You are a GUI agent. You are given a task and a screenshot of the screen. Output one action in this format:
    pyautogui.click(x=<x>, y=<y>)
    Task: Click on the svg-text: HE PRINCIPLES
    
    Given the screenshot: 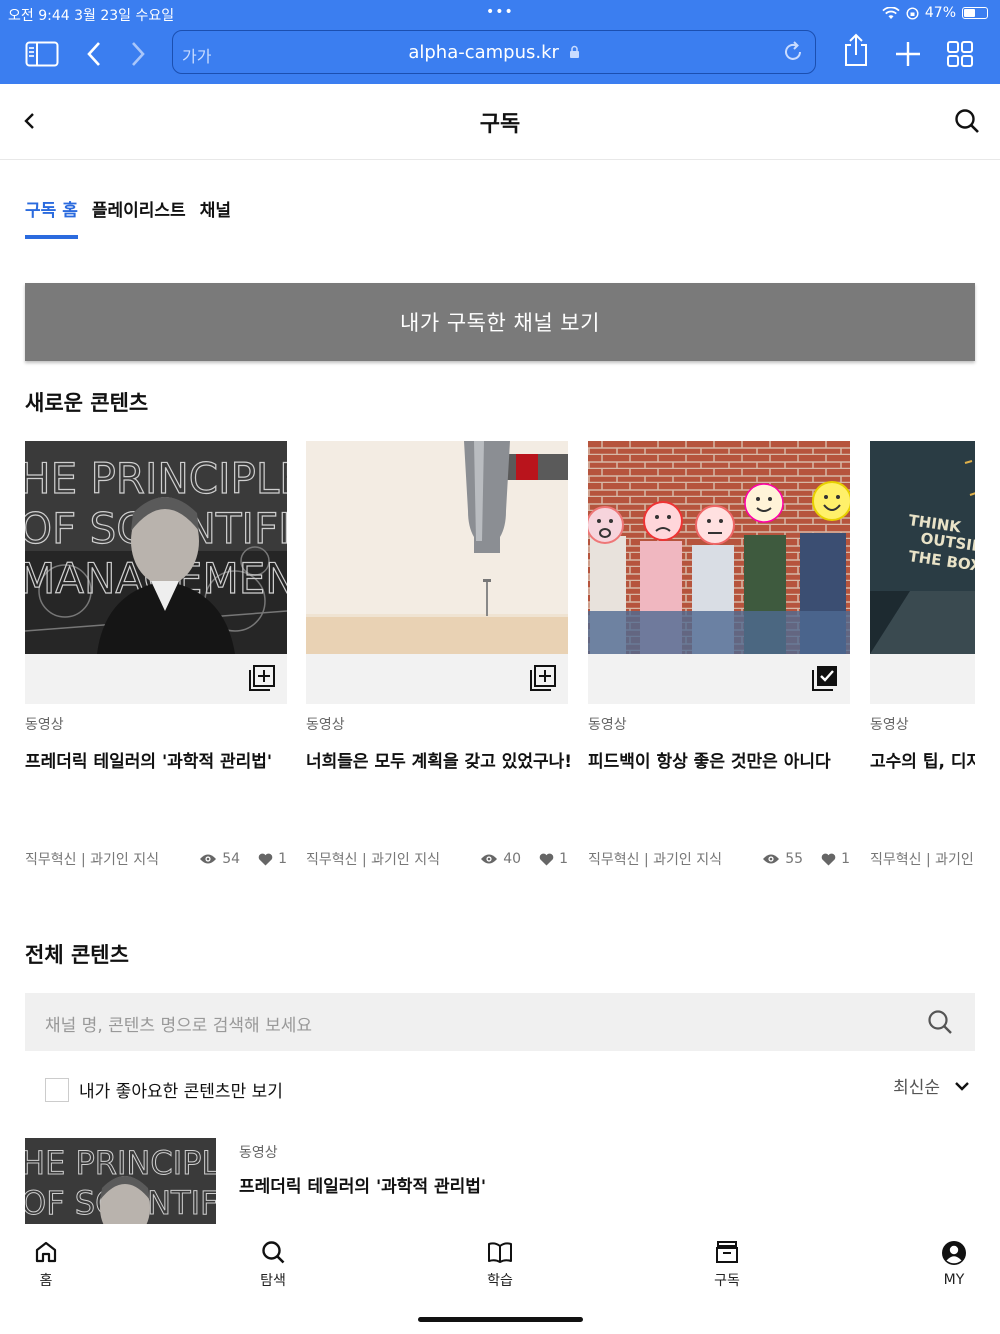 What is the action you would take?
    pyautogui.click(x=120, y=1163)
    